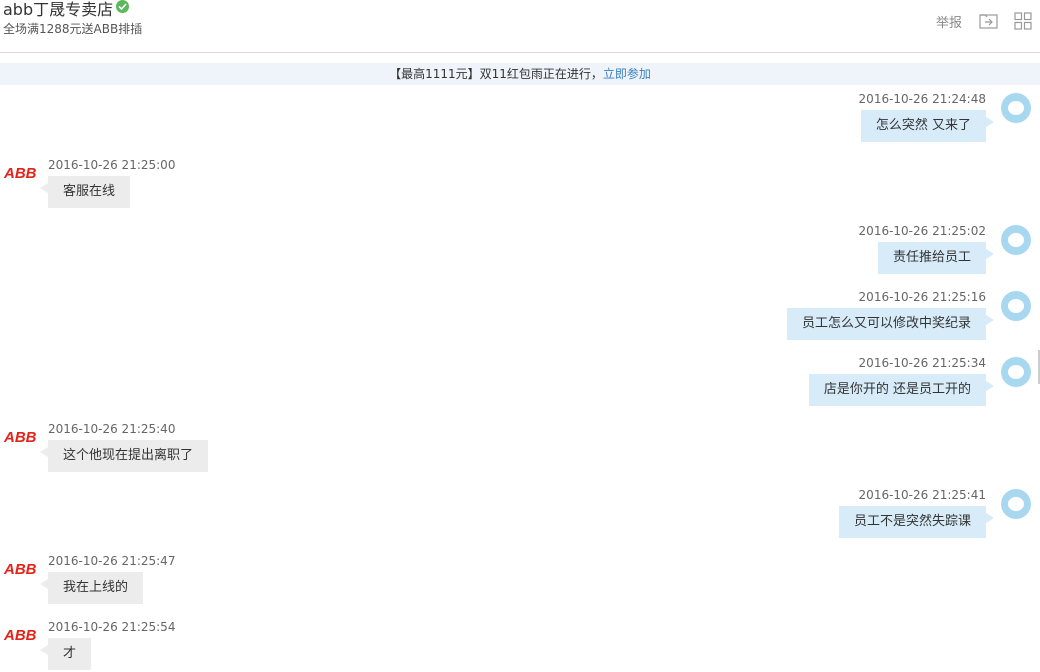 This screenshot has height=672, width=1040. Describe the element at coordinates (922, 363) in the screenshot. I see `message-timestamp: 2016-10-26 21:25:34` at that location.